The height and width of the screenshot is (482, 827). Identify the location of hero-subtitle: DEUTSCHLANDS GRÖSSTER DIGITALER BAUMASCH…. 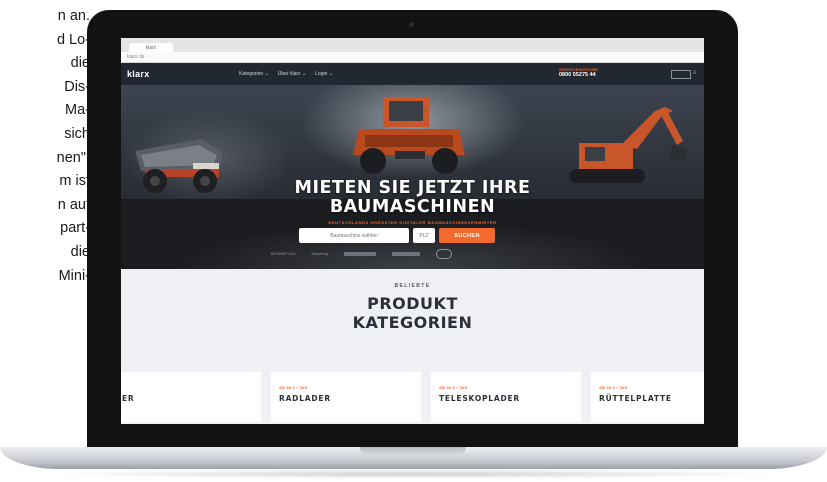
(412, 222).